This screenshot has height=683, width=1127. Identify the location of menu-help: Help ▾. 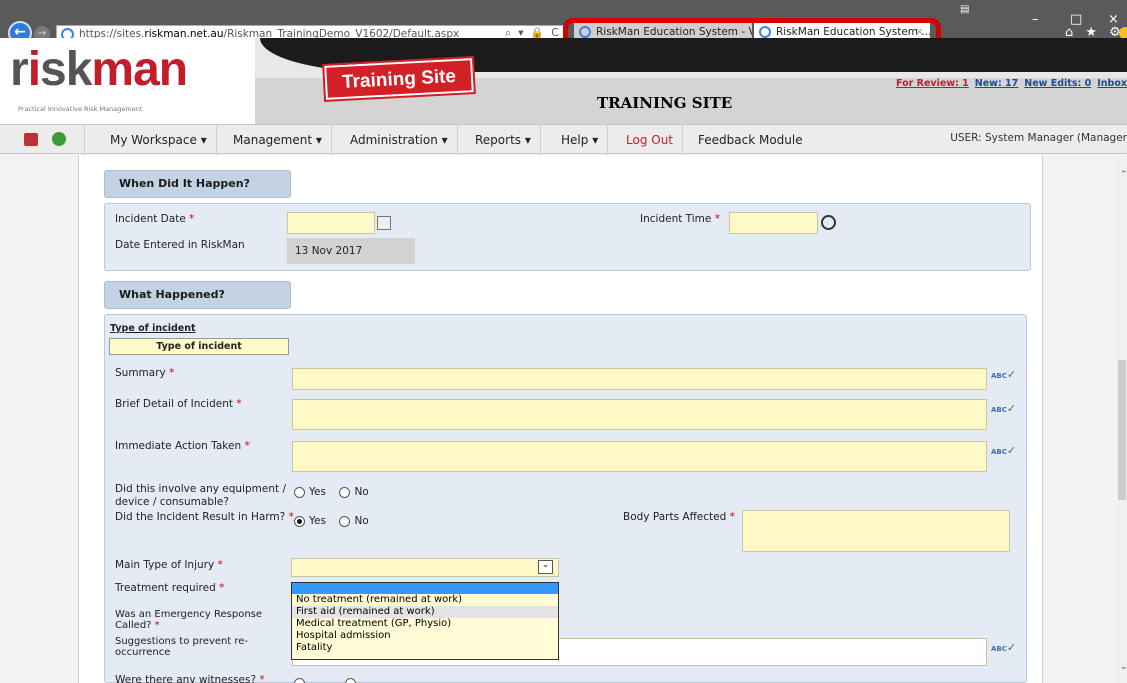
(580, 140).